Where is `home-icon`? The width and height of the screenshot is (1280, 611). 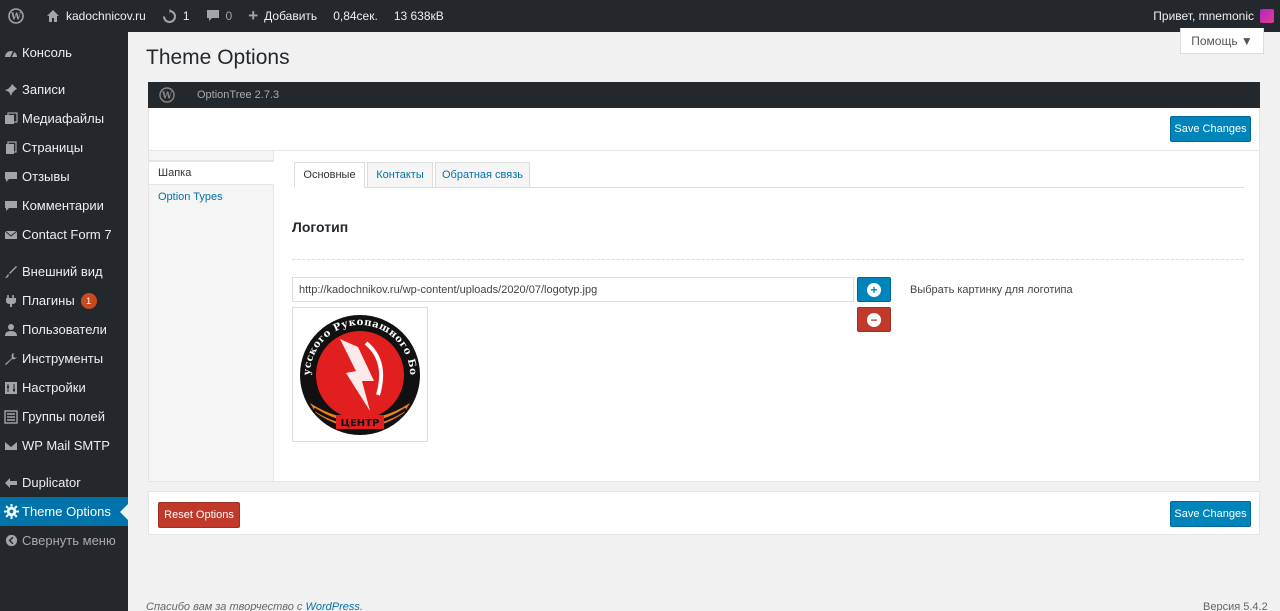 home-icon is located at coordinates (53, 16).